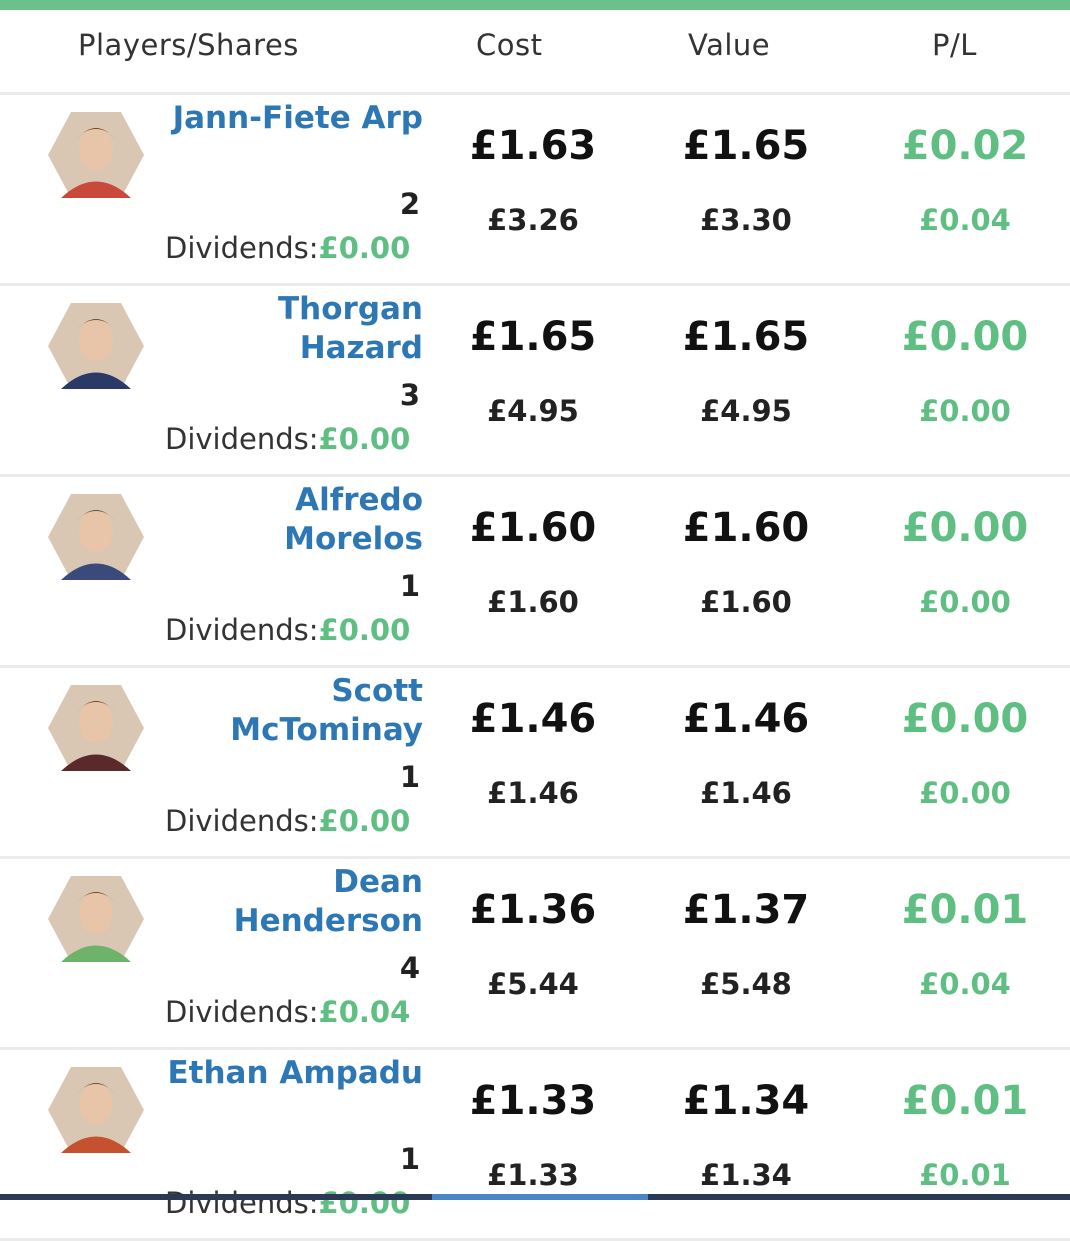 The width and height of the screenshot is (1070, 1241). I want to click on value-total: £4.95, so click(746, 411).